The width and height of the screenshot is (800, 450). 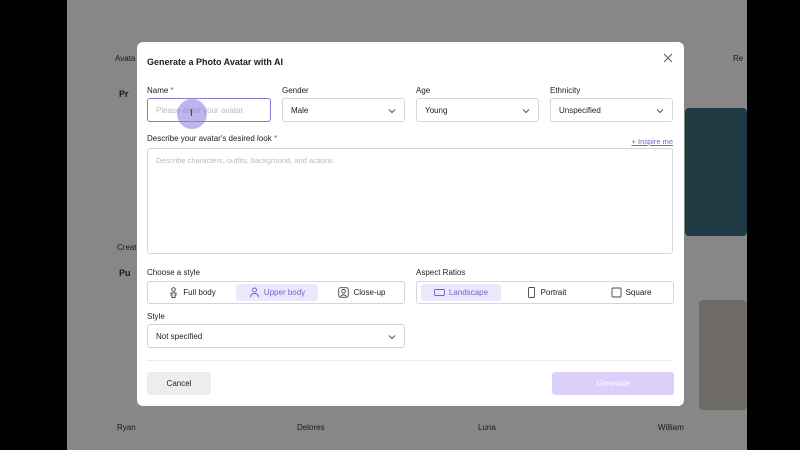 I want to click on landscape-icon, so click(x=439, y=292).